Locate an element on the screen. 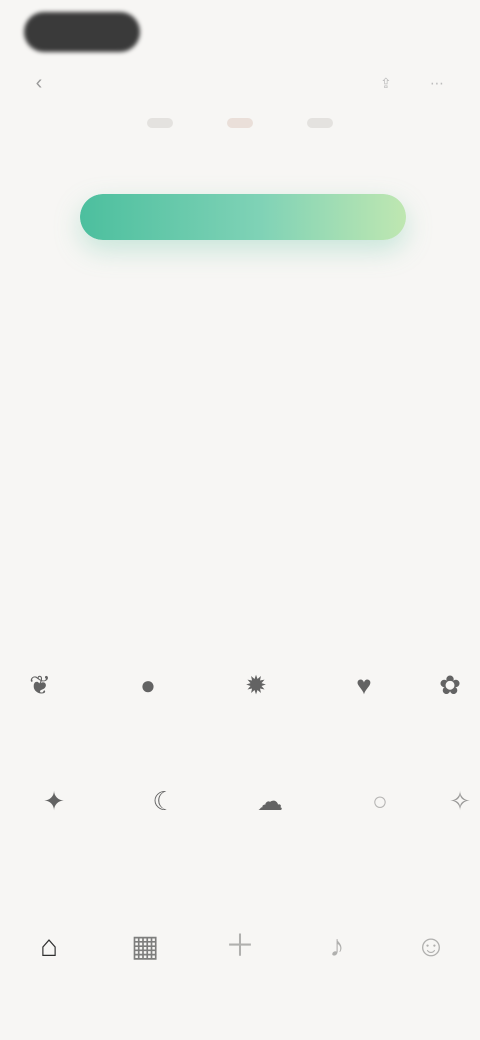 This screenshot has width=480, height=1040. grid-item: ✦ is located at coordinates (54, 816).